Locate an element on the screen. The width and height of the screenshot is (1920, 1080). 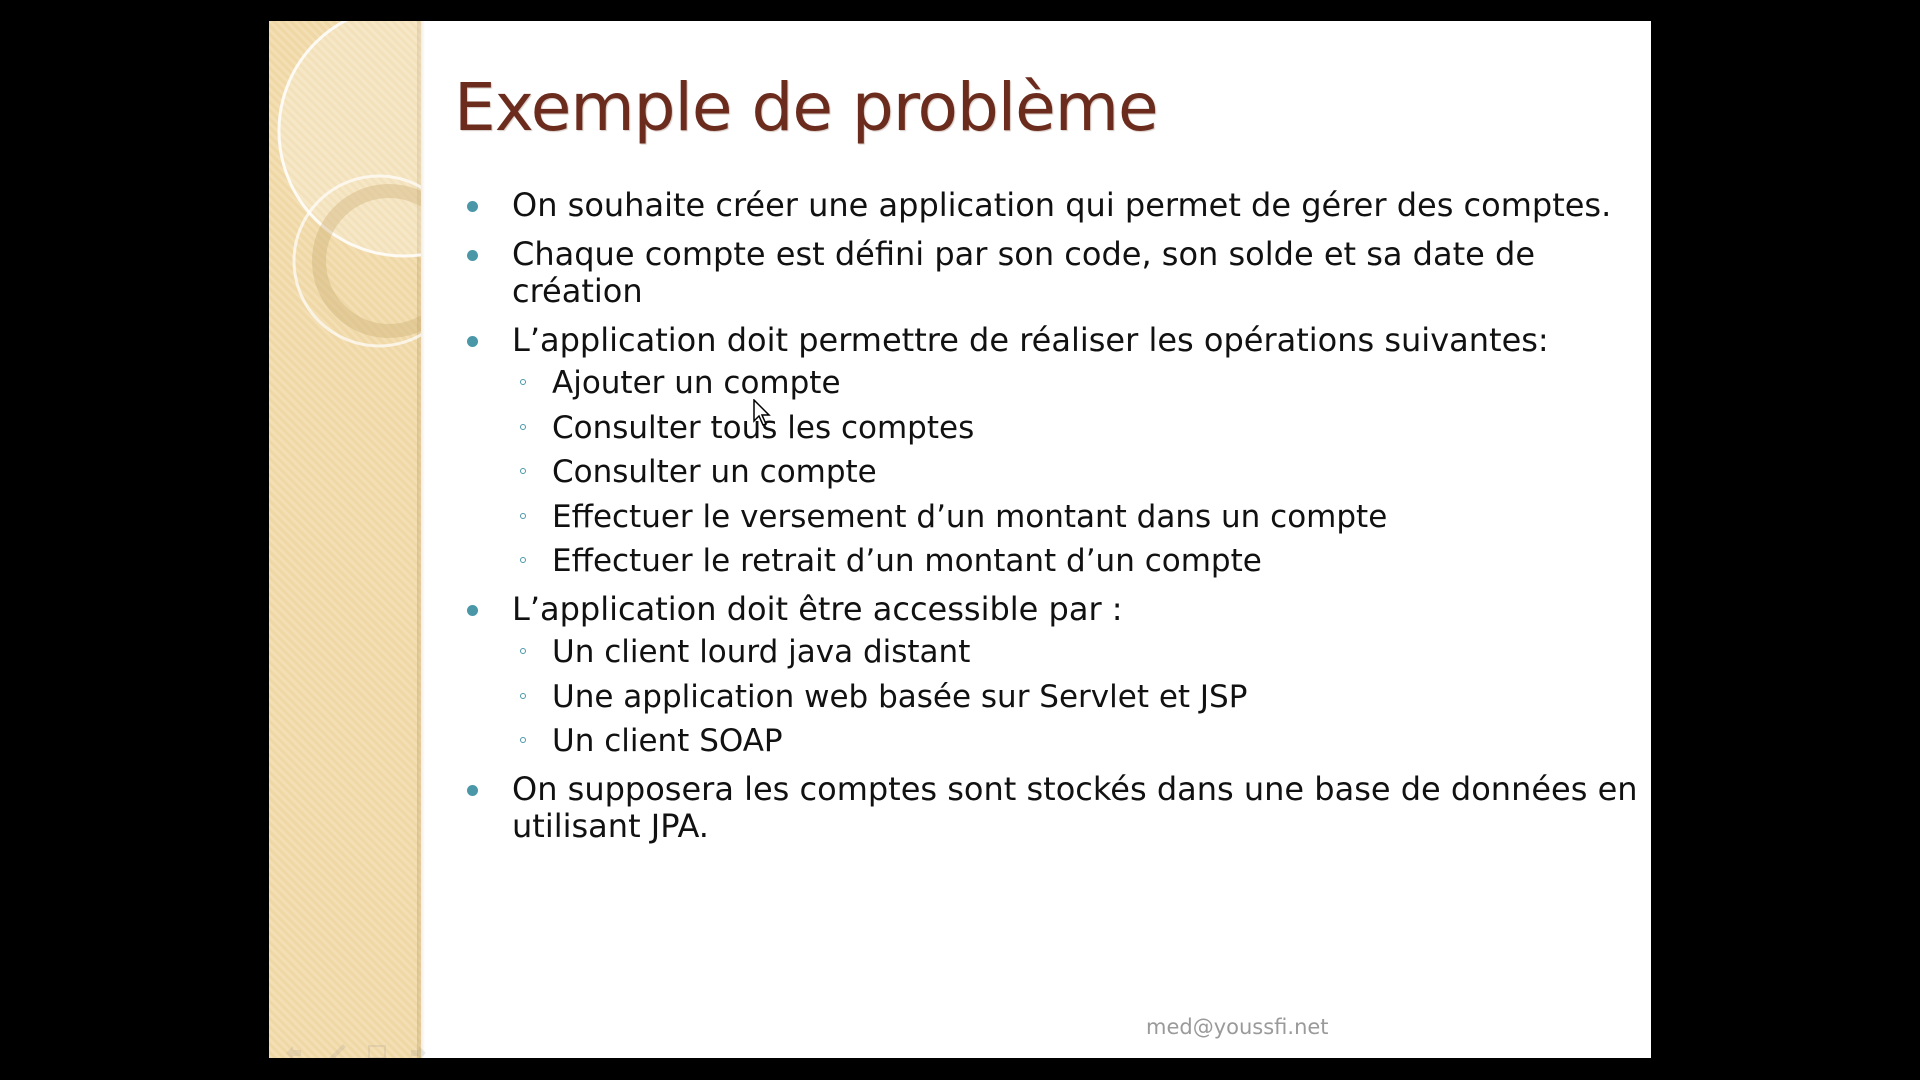
sub-item-text: Consulter un compte is located at coordinates (714, 472).